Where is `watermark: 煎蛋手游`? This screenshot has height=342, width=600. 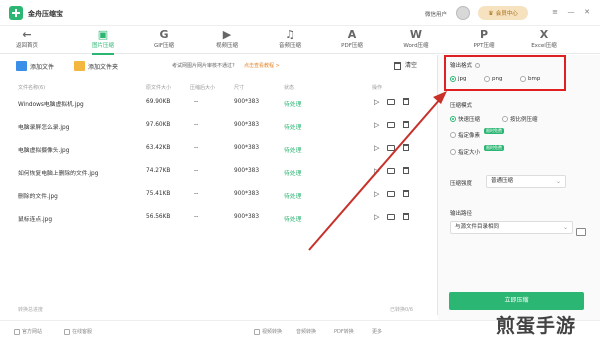 watermark: 煎蛋手游 is located at coordinates (536, 326).